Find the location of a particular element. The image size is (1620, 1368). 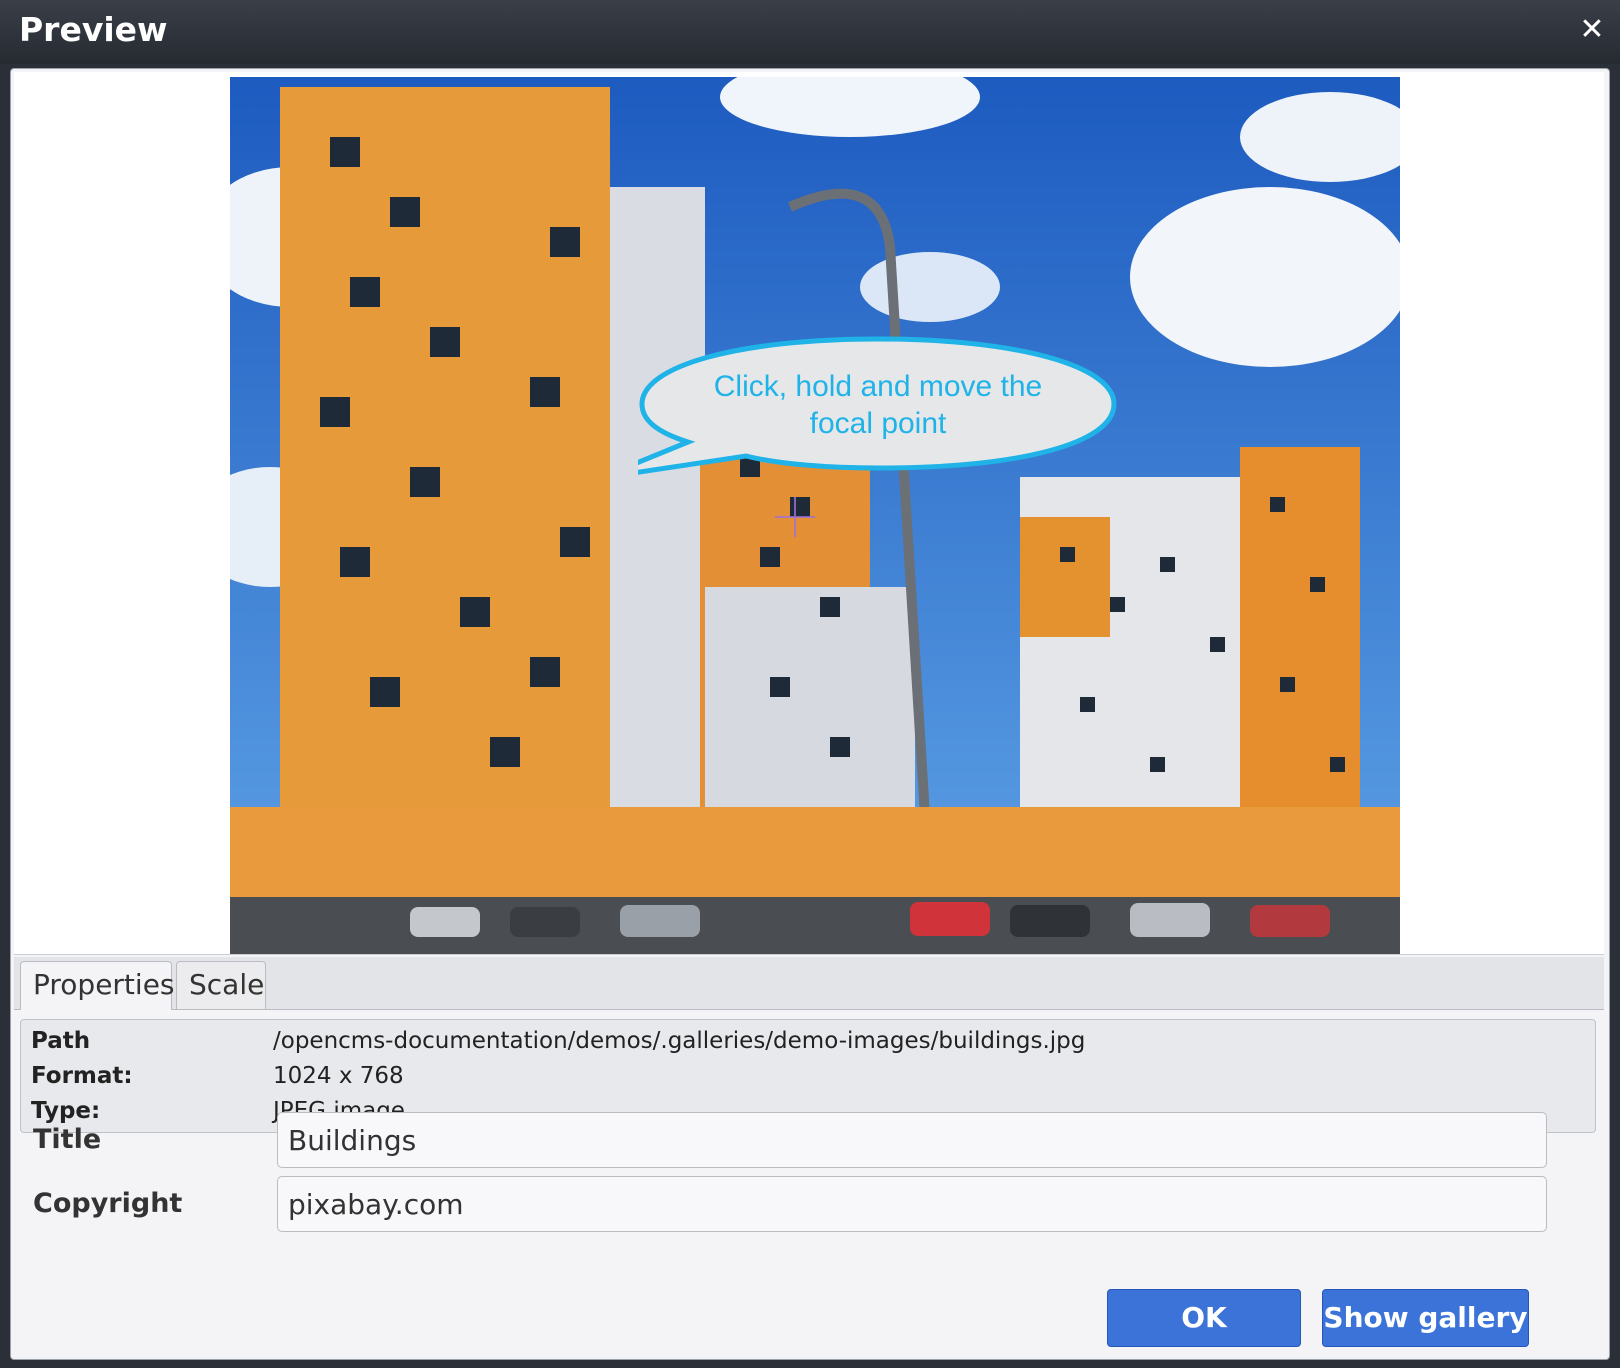

tooltip-text: Click, hold and move the focal point is located at coordinates (878, 405).